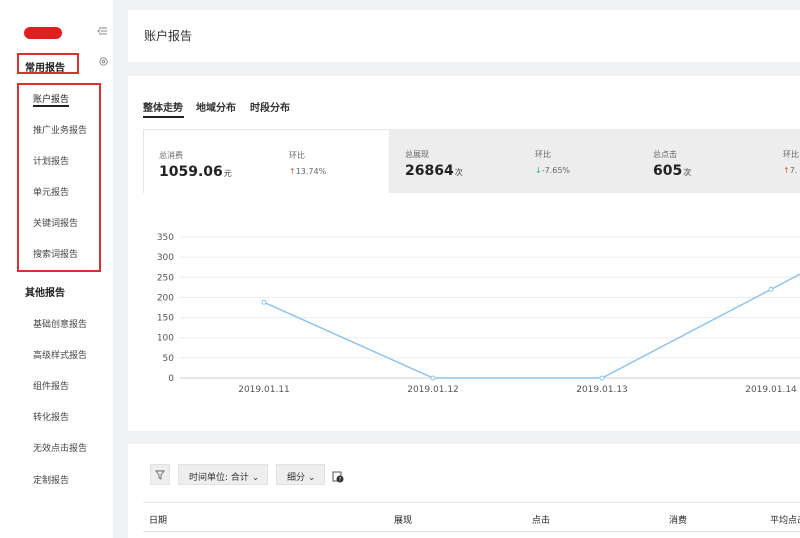  What do you see at coordinates (531, 326) in the screenshot?
I see `series-line` at bounding box center [531, 326].